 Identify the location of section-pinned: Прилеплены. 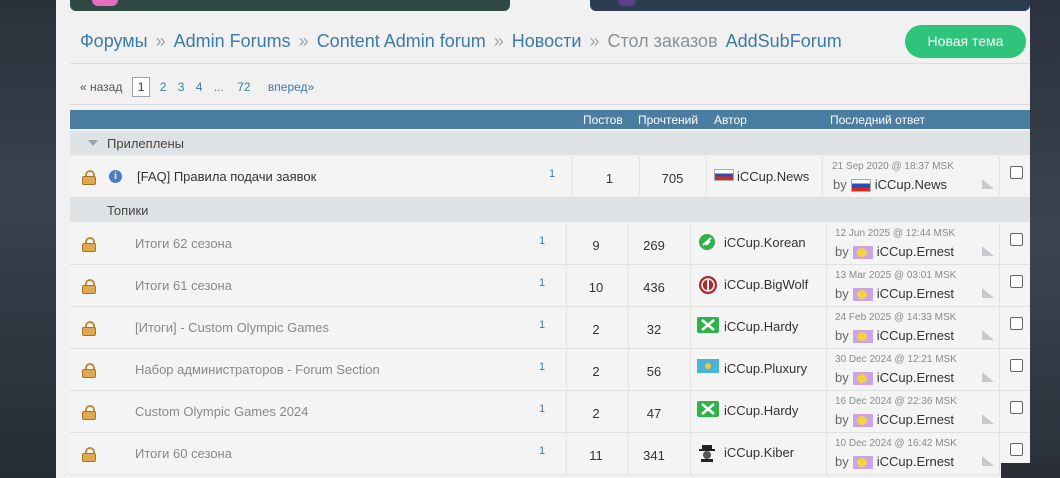
(550, 143).